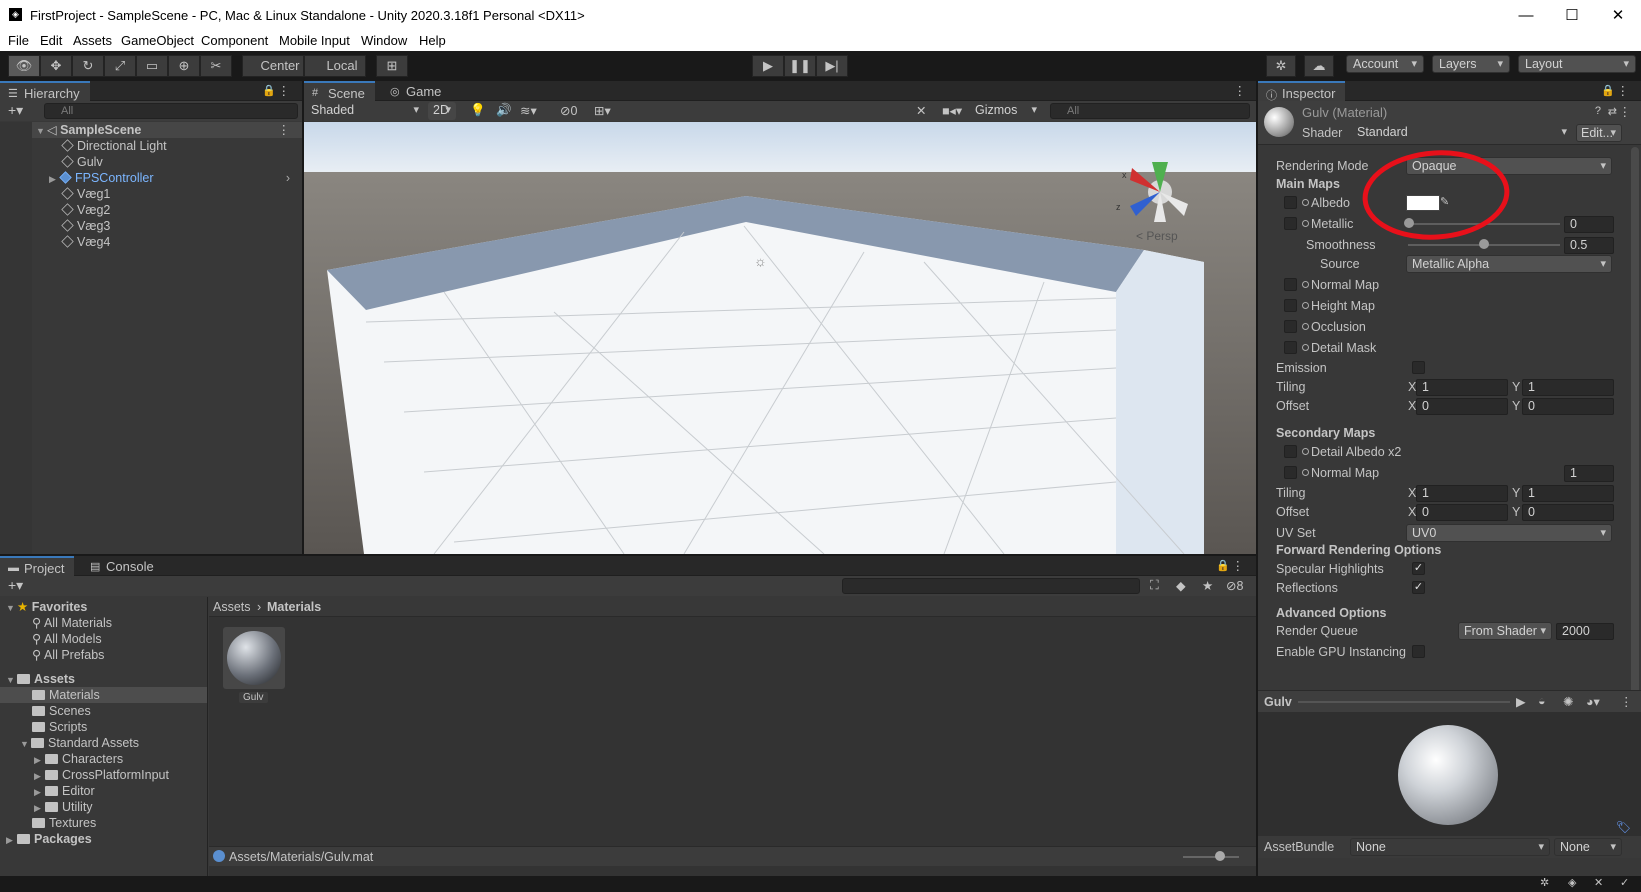 The height and width of the screenshot is (892, 1641). I want to click on minimize-icon: —, so click(1526, 15).